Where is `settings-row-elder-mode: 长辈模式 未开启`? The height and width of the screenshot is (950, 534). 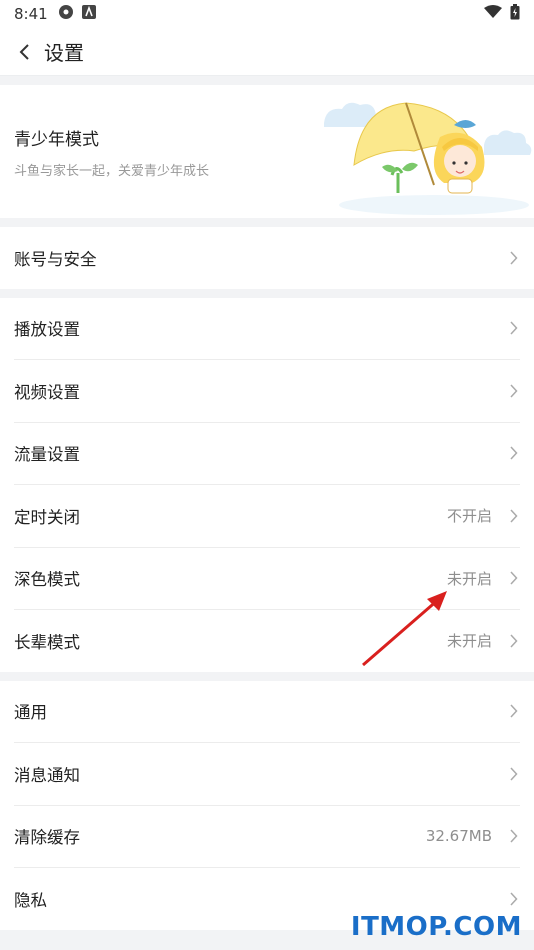
settings-row-elder-mode: 长辈模式 未开启 is located at coordinates (267, 641).